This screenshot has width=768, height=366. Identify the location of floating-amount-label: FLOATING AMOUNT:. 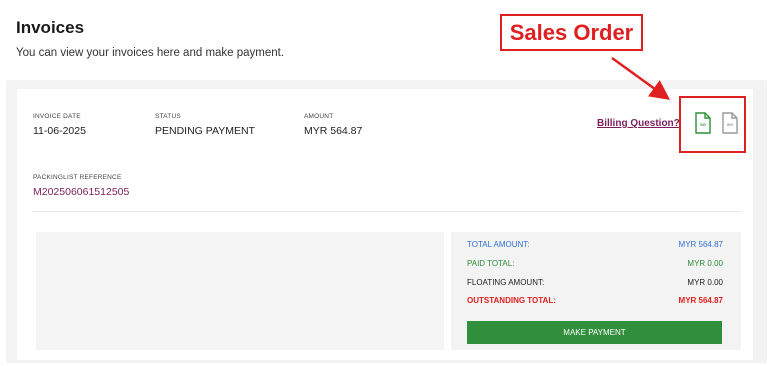
(506, 282).